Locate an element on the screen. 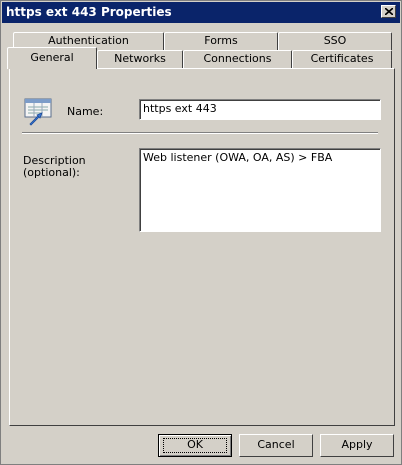 This screenshot has width=402, height=465. focus-rect is located at coordinates (195, 445).